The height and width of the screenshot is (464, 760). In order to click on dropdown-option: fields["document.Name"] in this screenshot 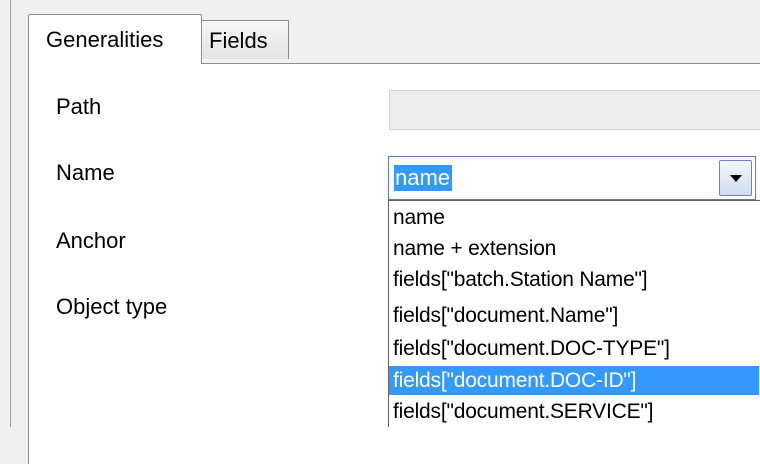, I will do `click(574, 315)`.